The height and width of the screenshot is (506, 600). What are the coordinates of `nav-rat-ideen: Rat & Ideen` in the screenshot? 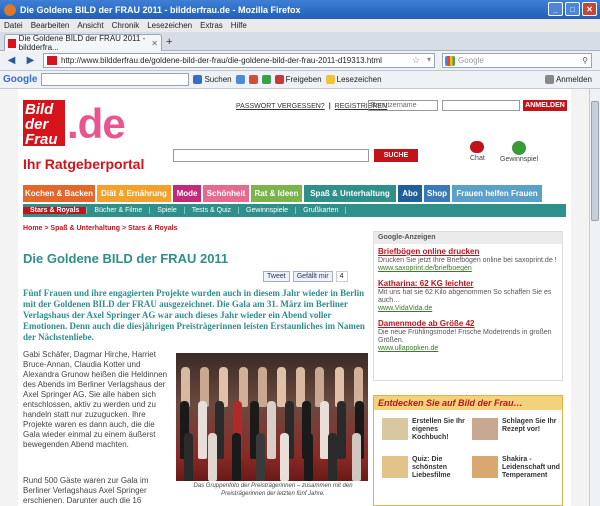 It's located at (276, 193).